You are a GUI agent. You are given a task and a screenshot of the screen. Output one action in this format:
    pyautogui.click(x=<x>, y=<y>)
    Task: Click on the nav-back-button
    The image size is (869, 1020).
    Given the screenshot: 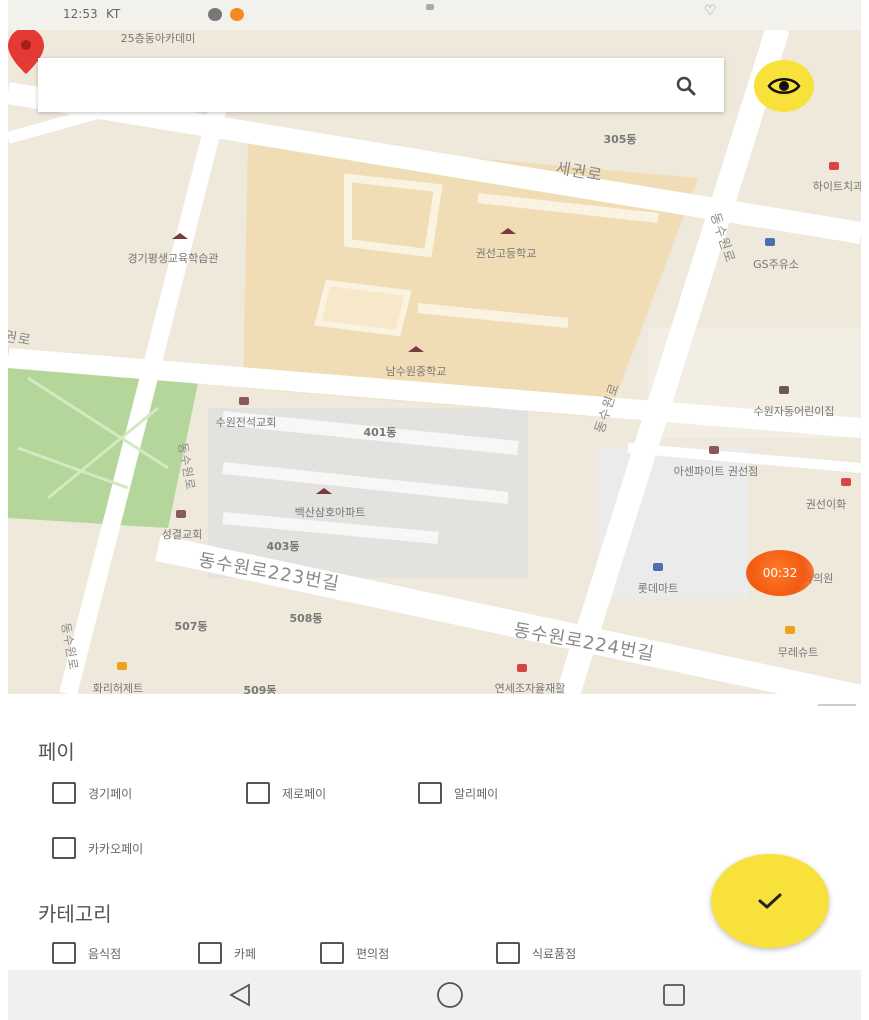 What is the action you would take?
    pyautogui.click(x=240, y=995)
    